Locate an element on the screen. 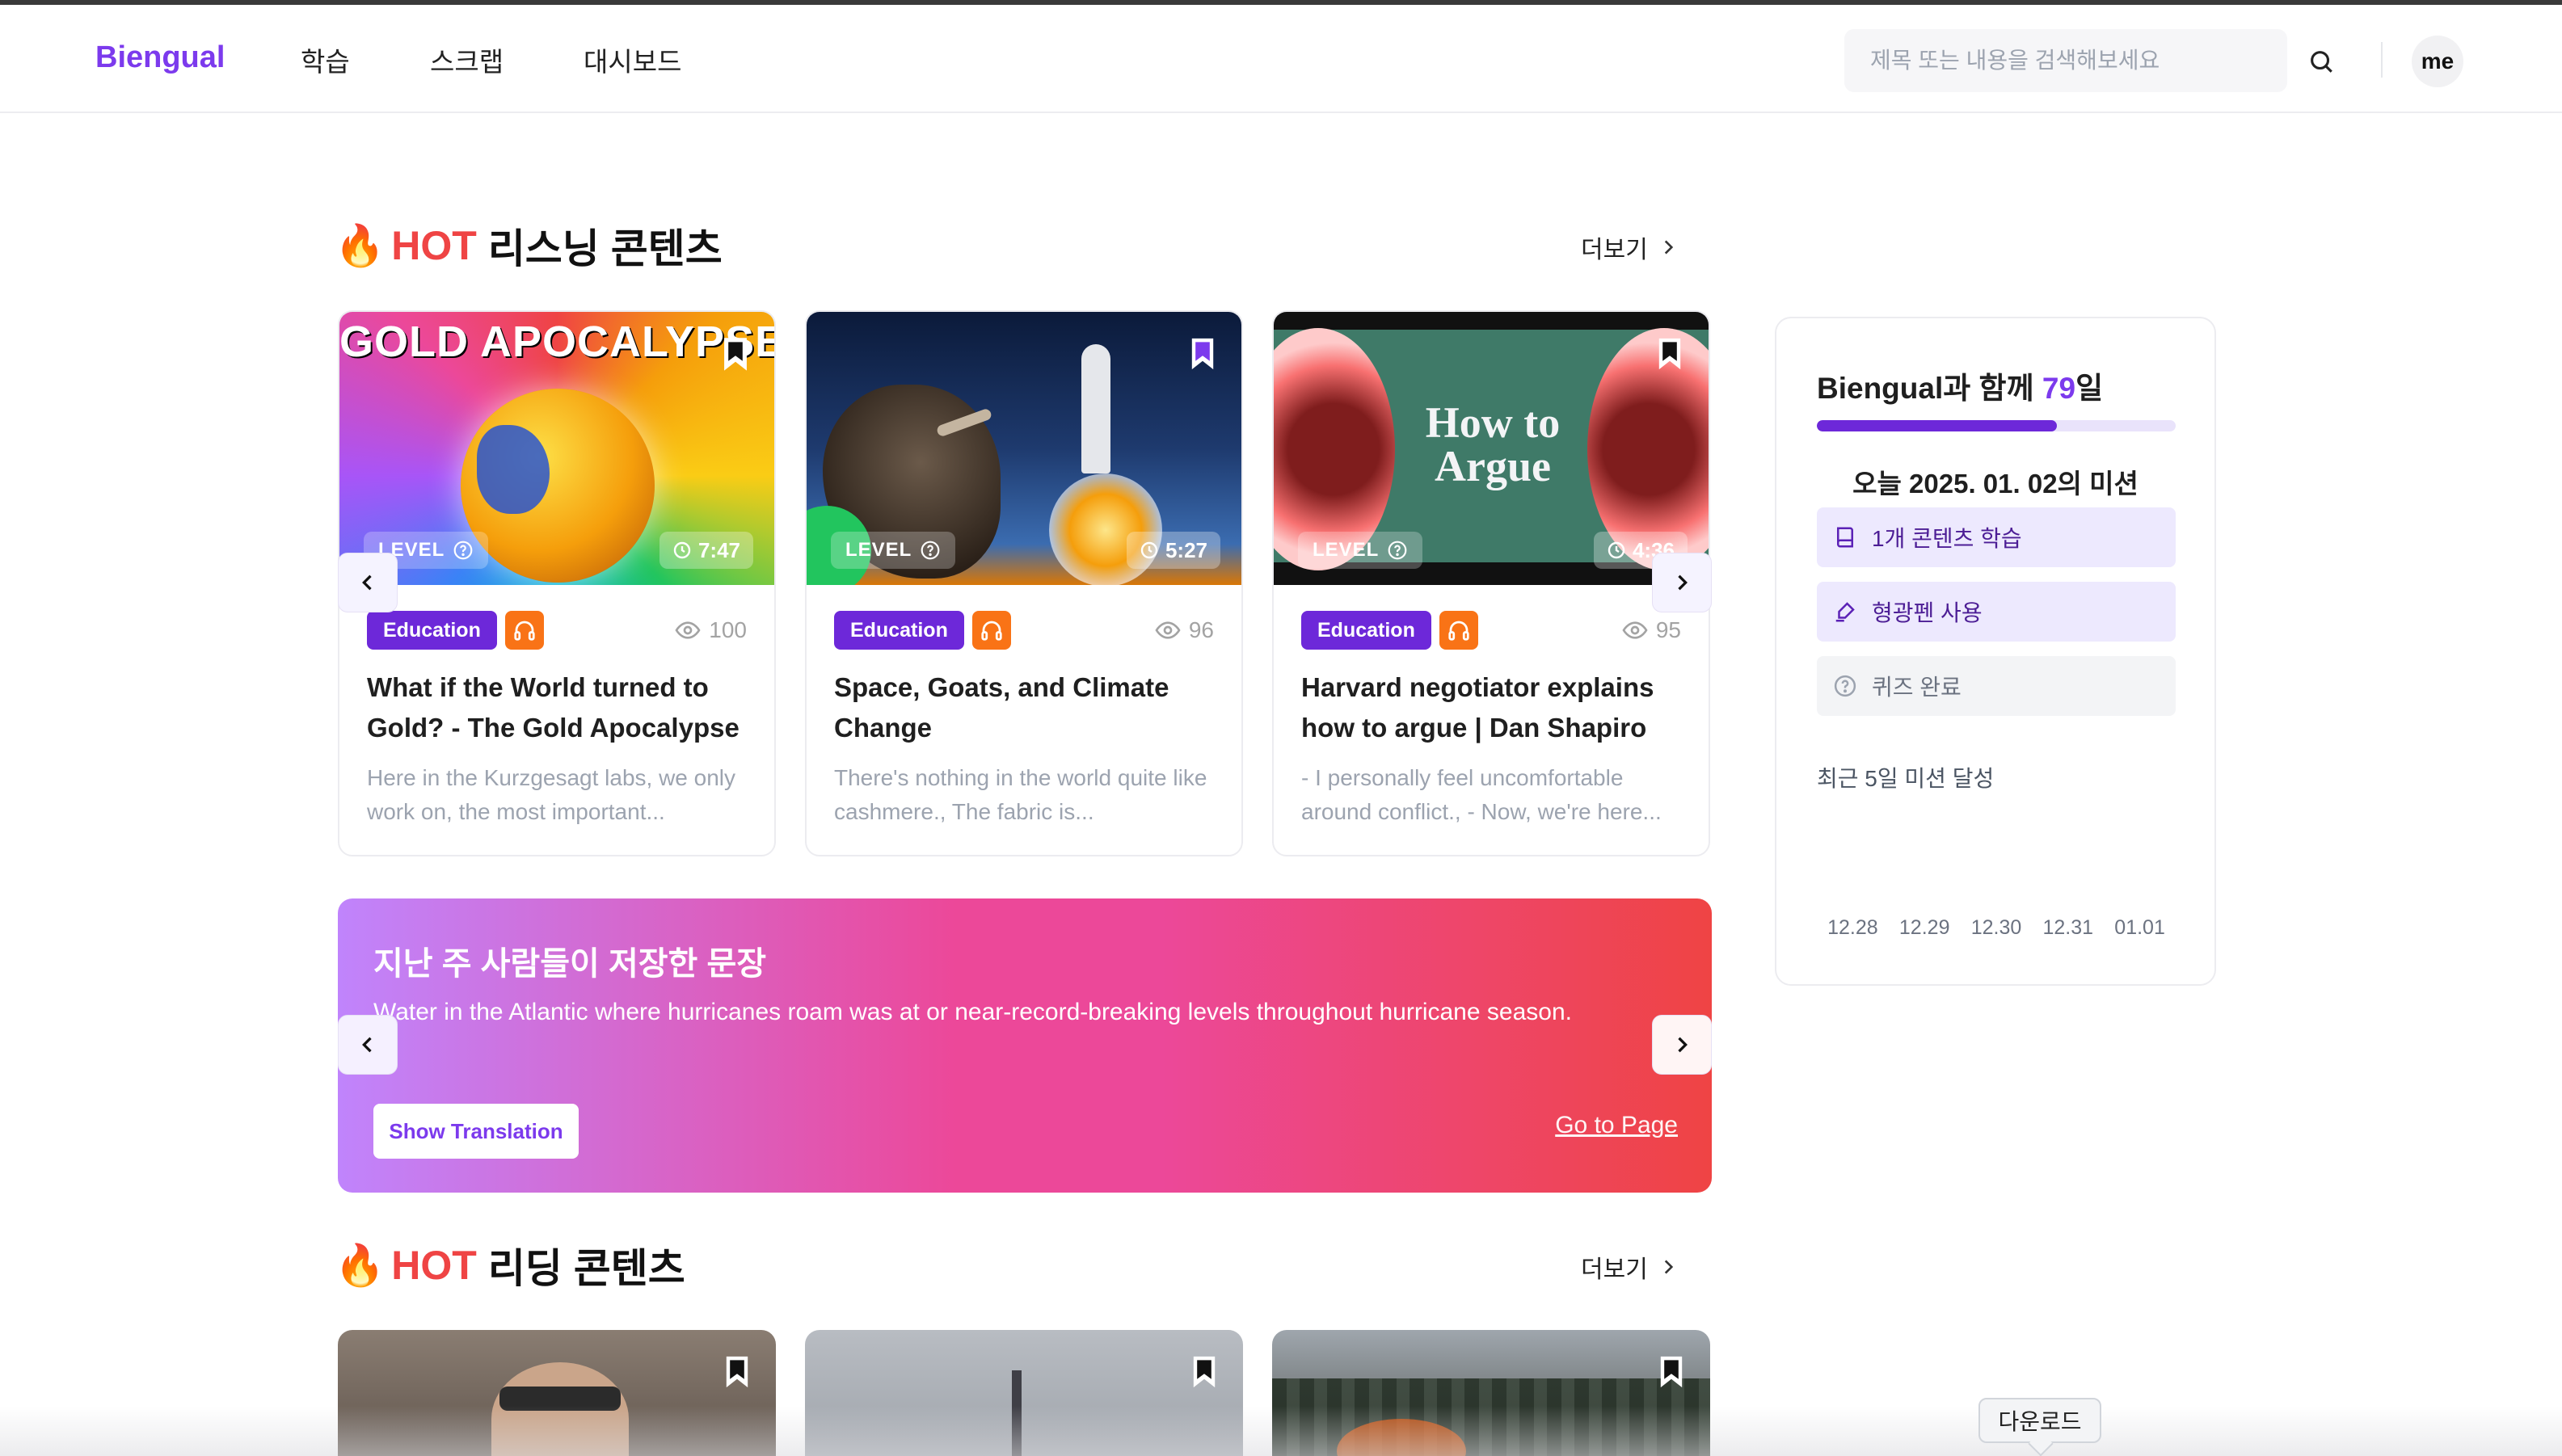 The height and width of the screenshot is (1456, 2562). card-meta: Education 95 is located at coordinates (1491, 631).